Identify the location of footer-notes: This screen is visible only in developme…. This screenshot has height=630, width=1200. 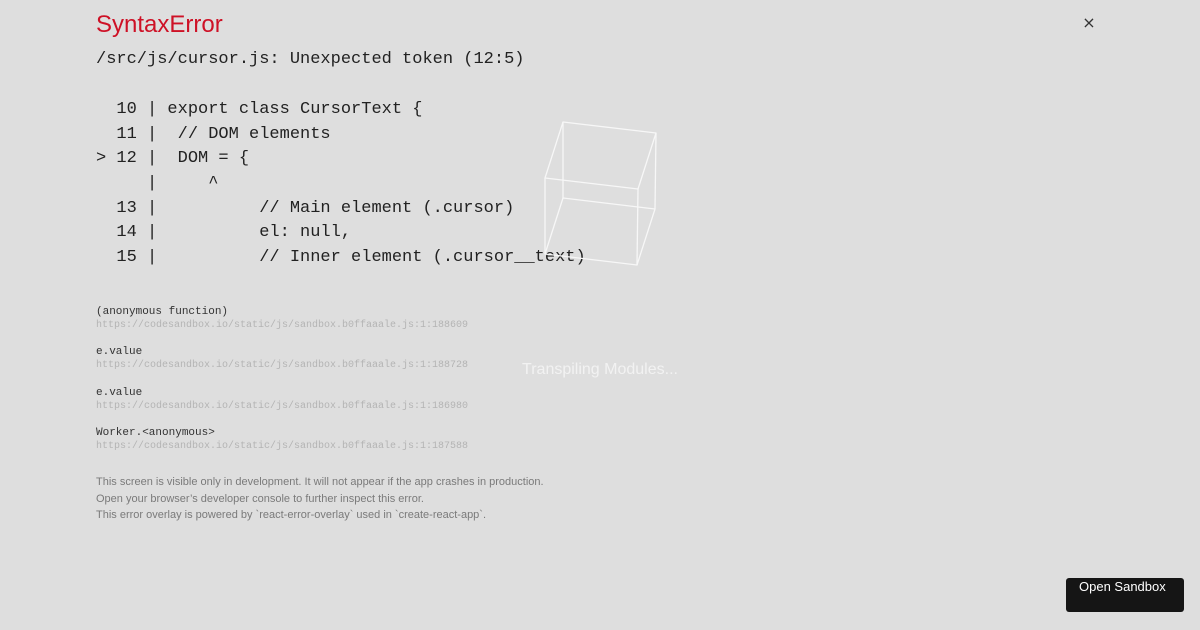
(320, 499).